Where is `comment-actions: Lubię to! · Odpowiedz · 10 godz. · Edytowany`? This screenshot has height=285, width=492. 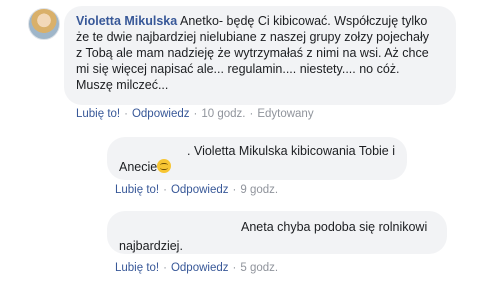 comment-actions: Lubię to! · Odpowiedz · 10 godz. · Edytowany is located at coordinates (195, 114).